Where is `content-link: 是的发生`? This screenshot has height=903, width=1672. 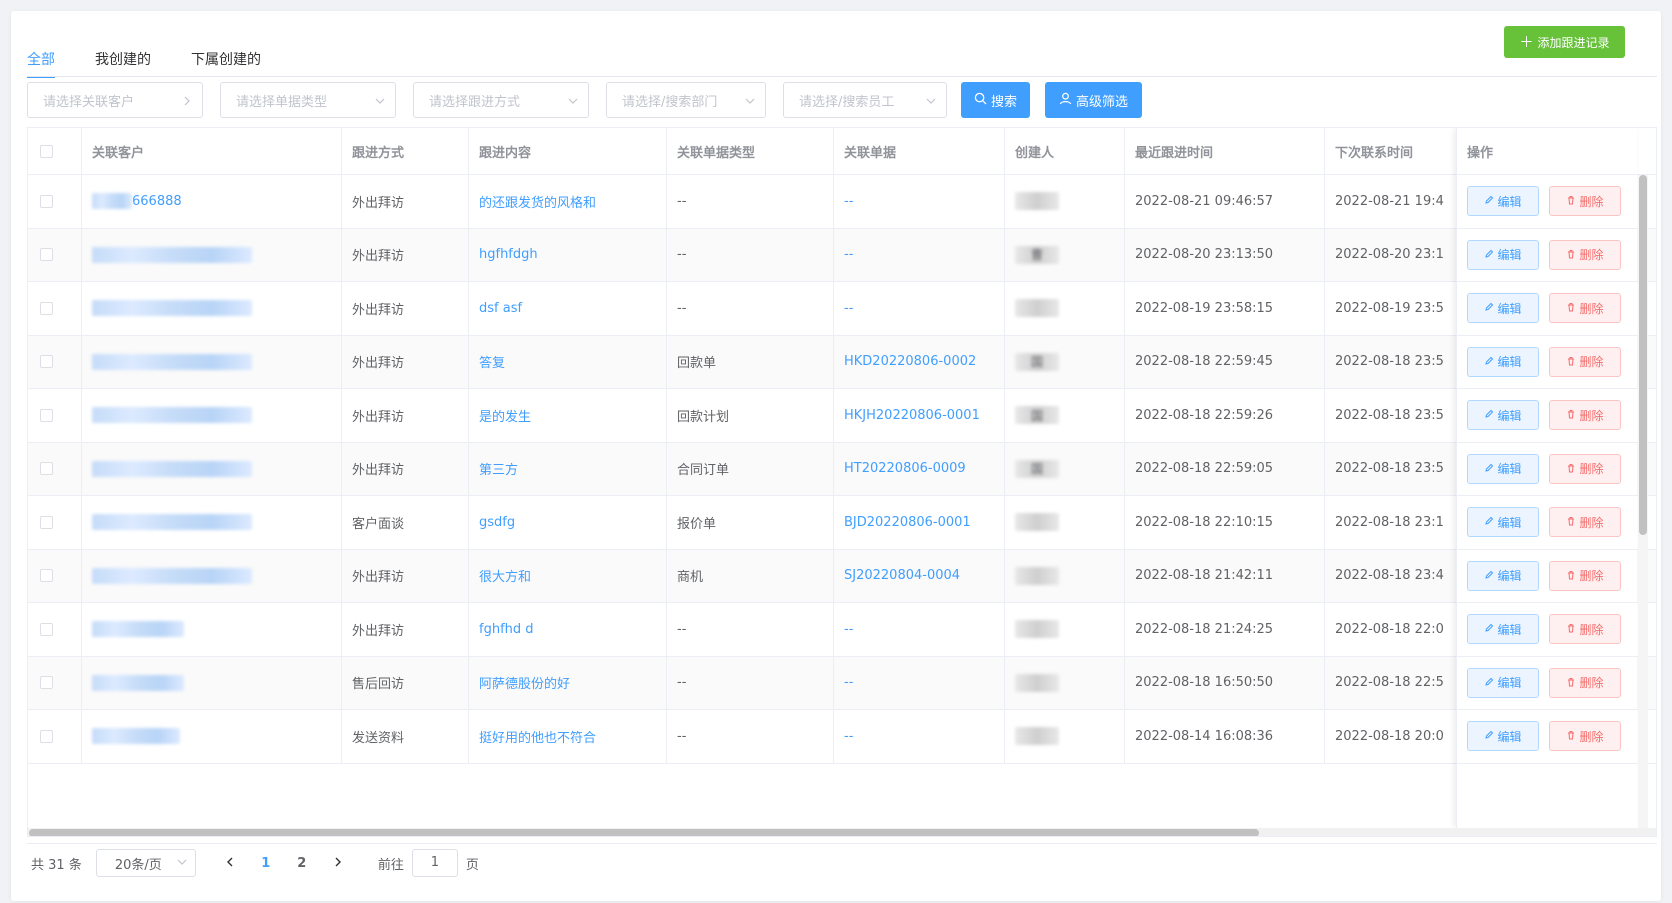 content-link: 是的发生 is located at coordinates (505, 415).